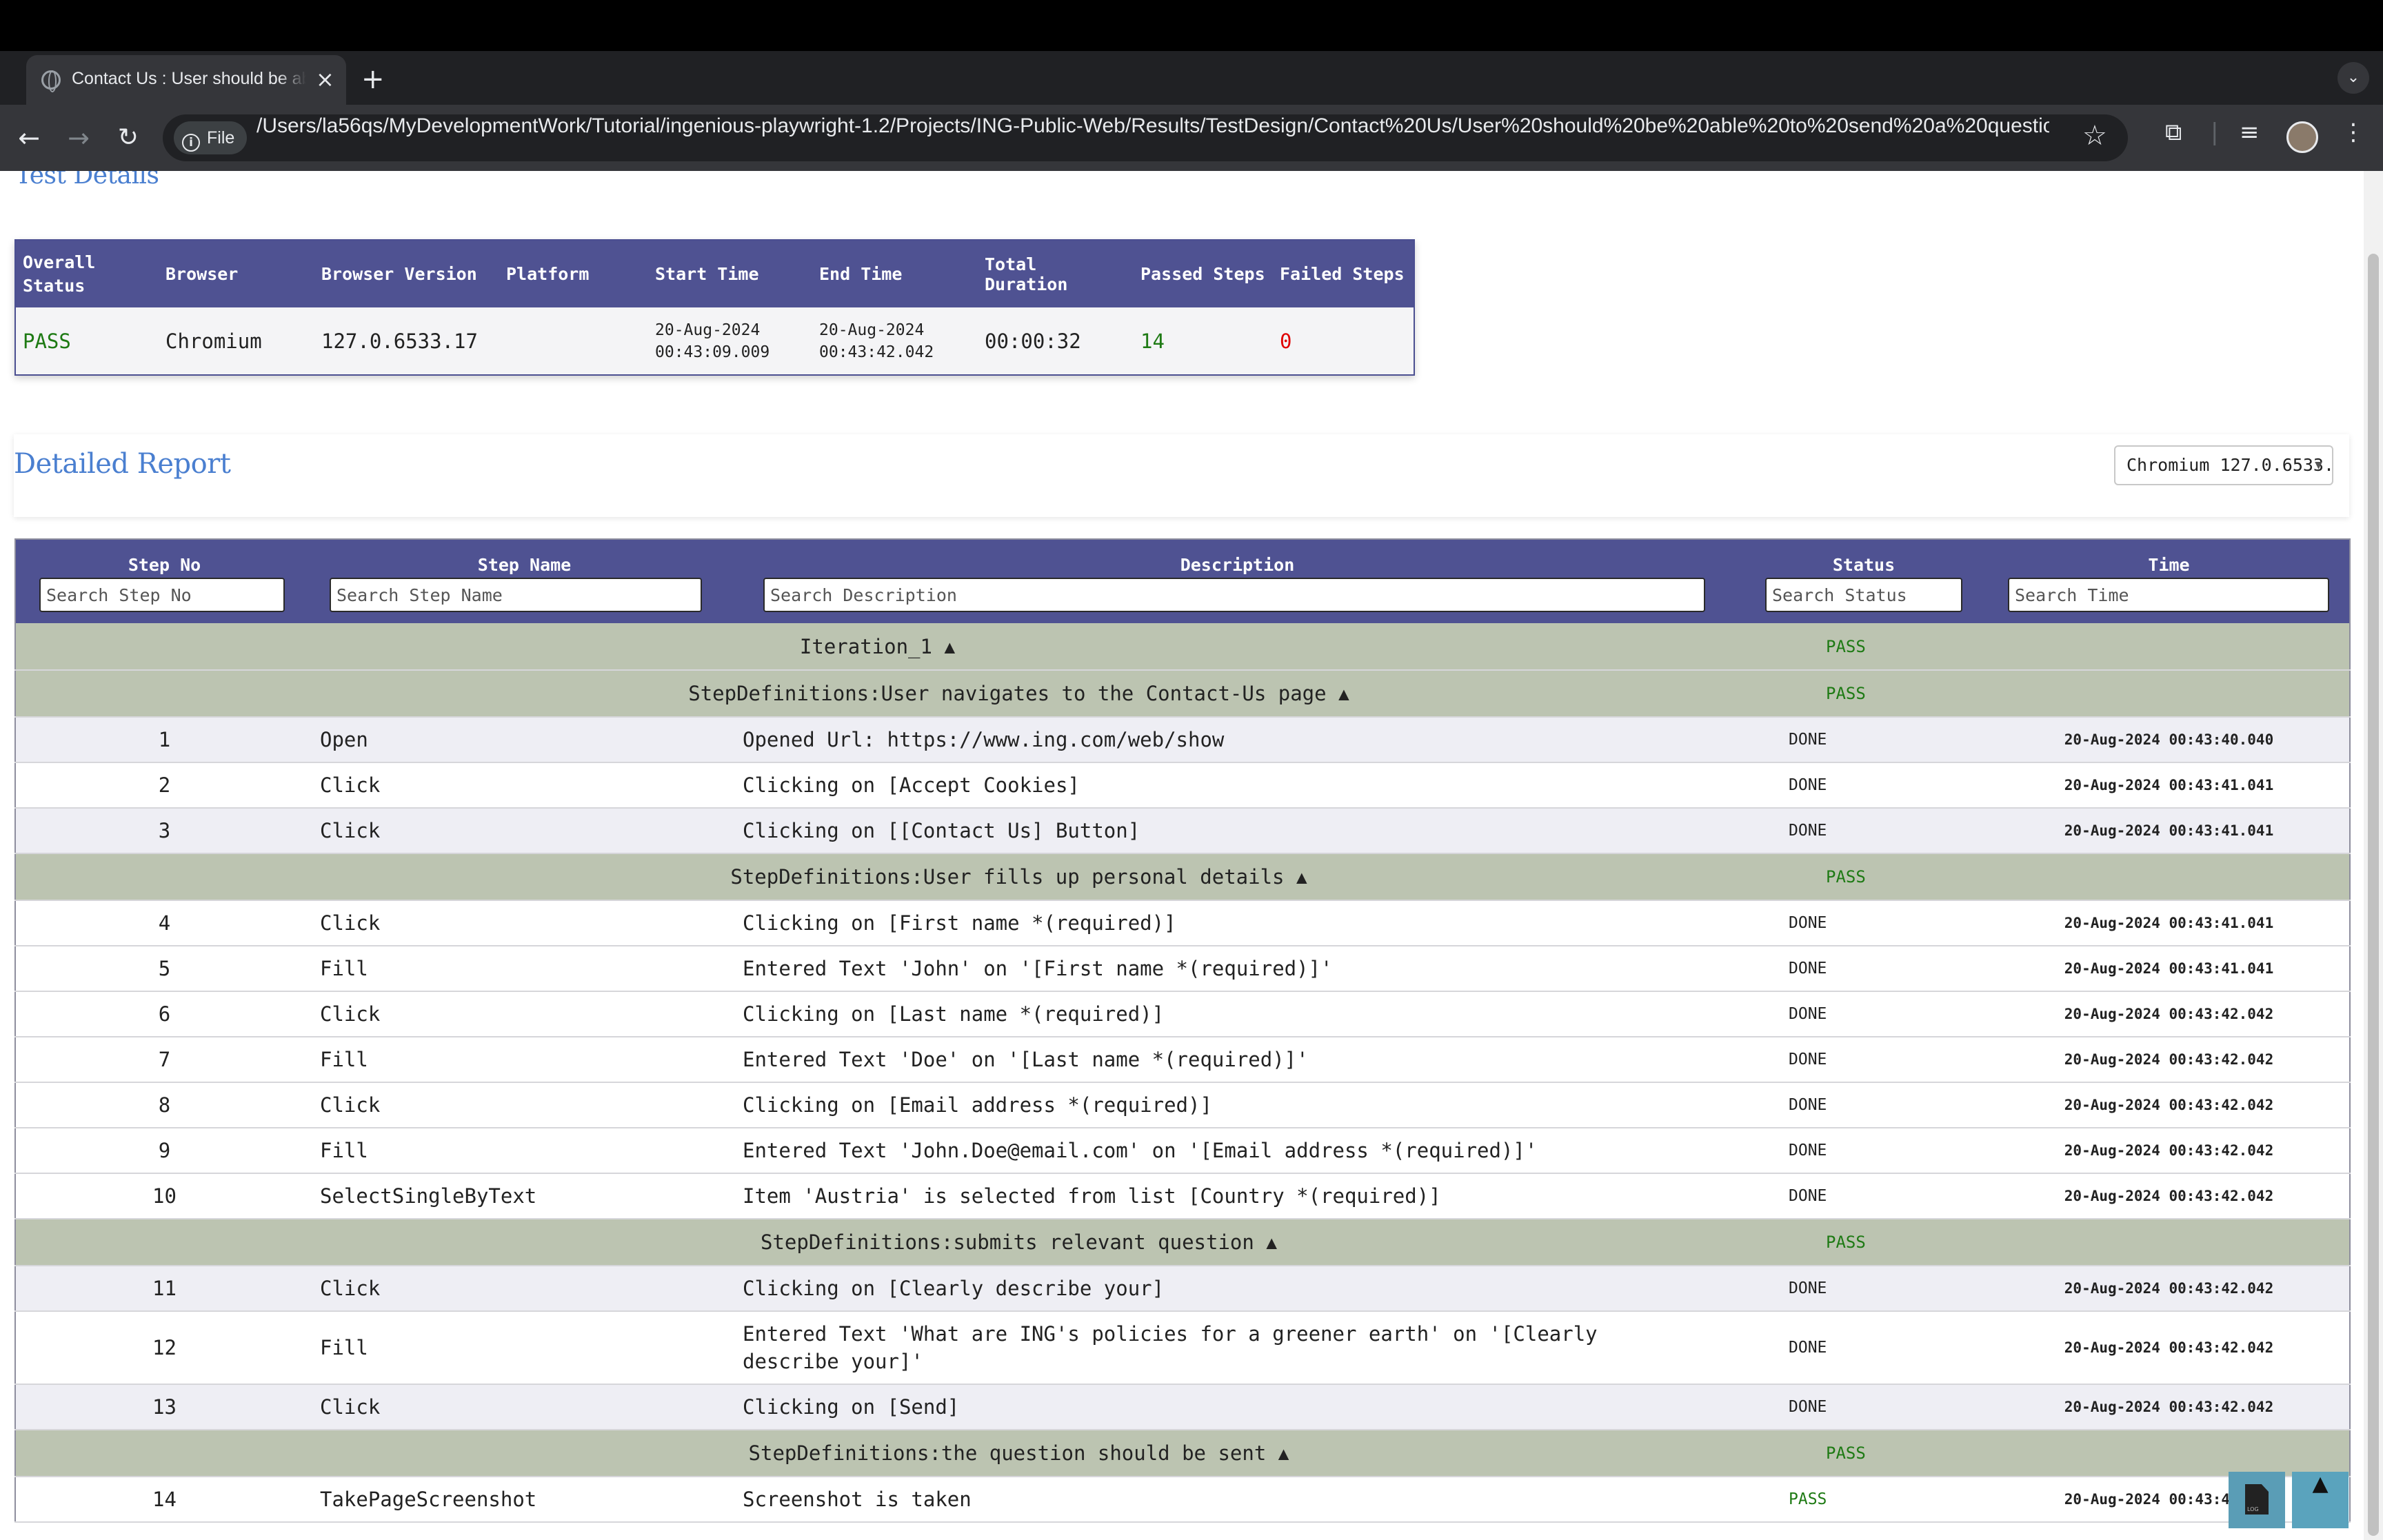  I want to click on step-no: 12, so click(164, 1348).